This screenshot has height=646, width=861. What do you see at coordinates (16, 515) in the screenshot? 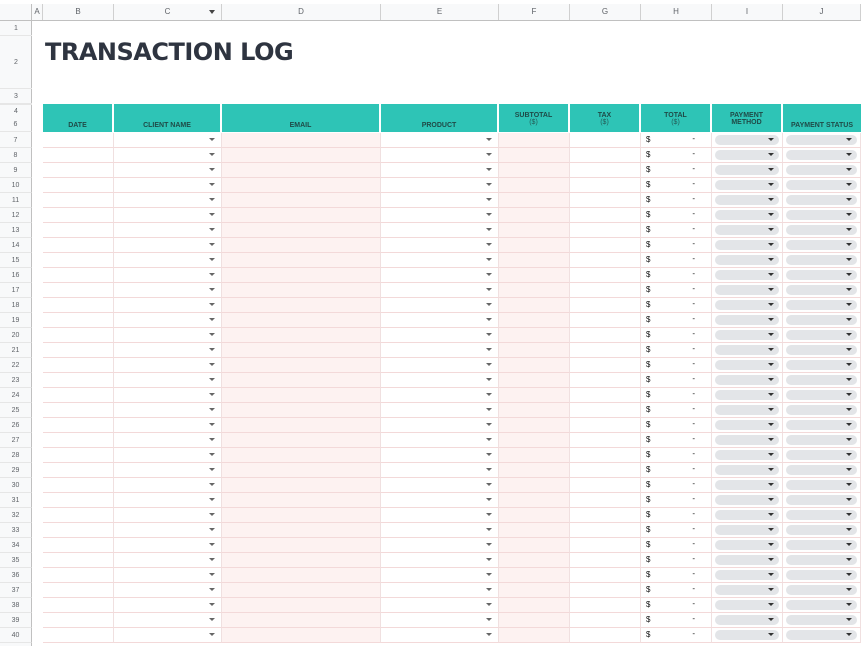
I see `row-header-32: 32` at bounding box center [16, 515].